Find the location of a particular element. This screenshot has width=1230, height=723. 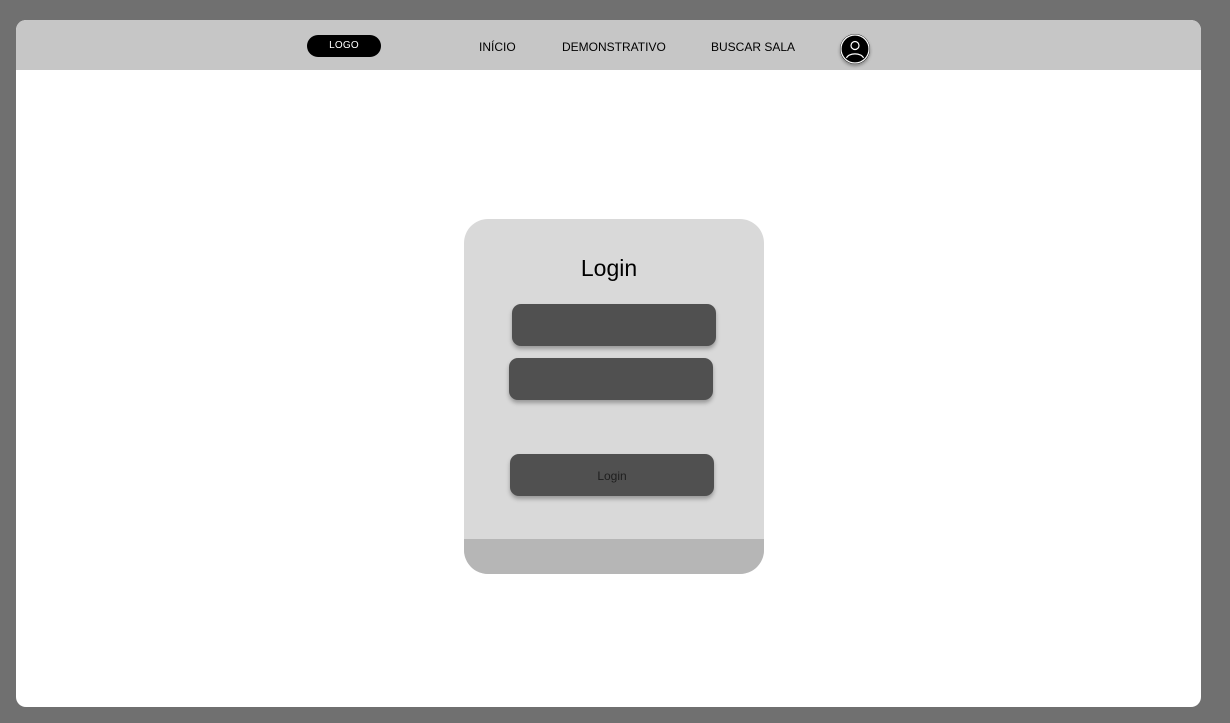

nav-link-demonstrativo: DEMONSTRATIVO is located at coordinates (614, 47).